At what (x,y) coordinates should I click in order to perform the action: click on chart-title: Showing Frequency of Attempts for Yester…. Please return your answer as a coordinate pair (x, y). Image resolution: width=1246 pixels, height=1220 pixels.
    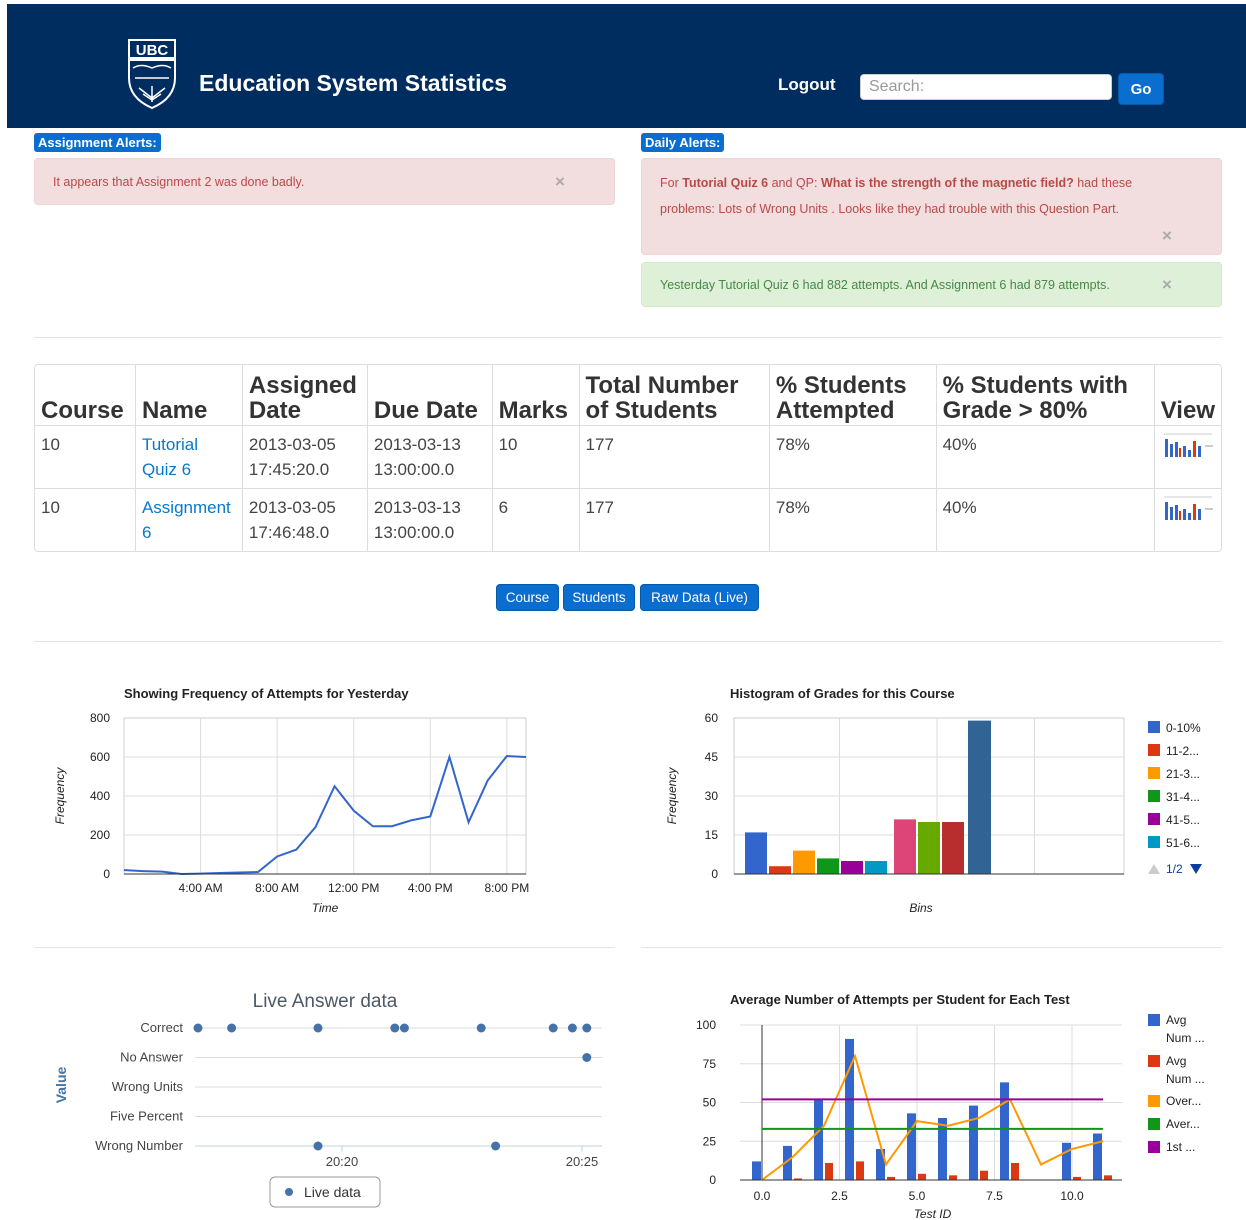
    Looking at the image, I should click on (266, 693).